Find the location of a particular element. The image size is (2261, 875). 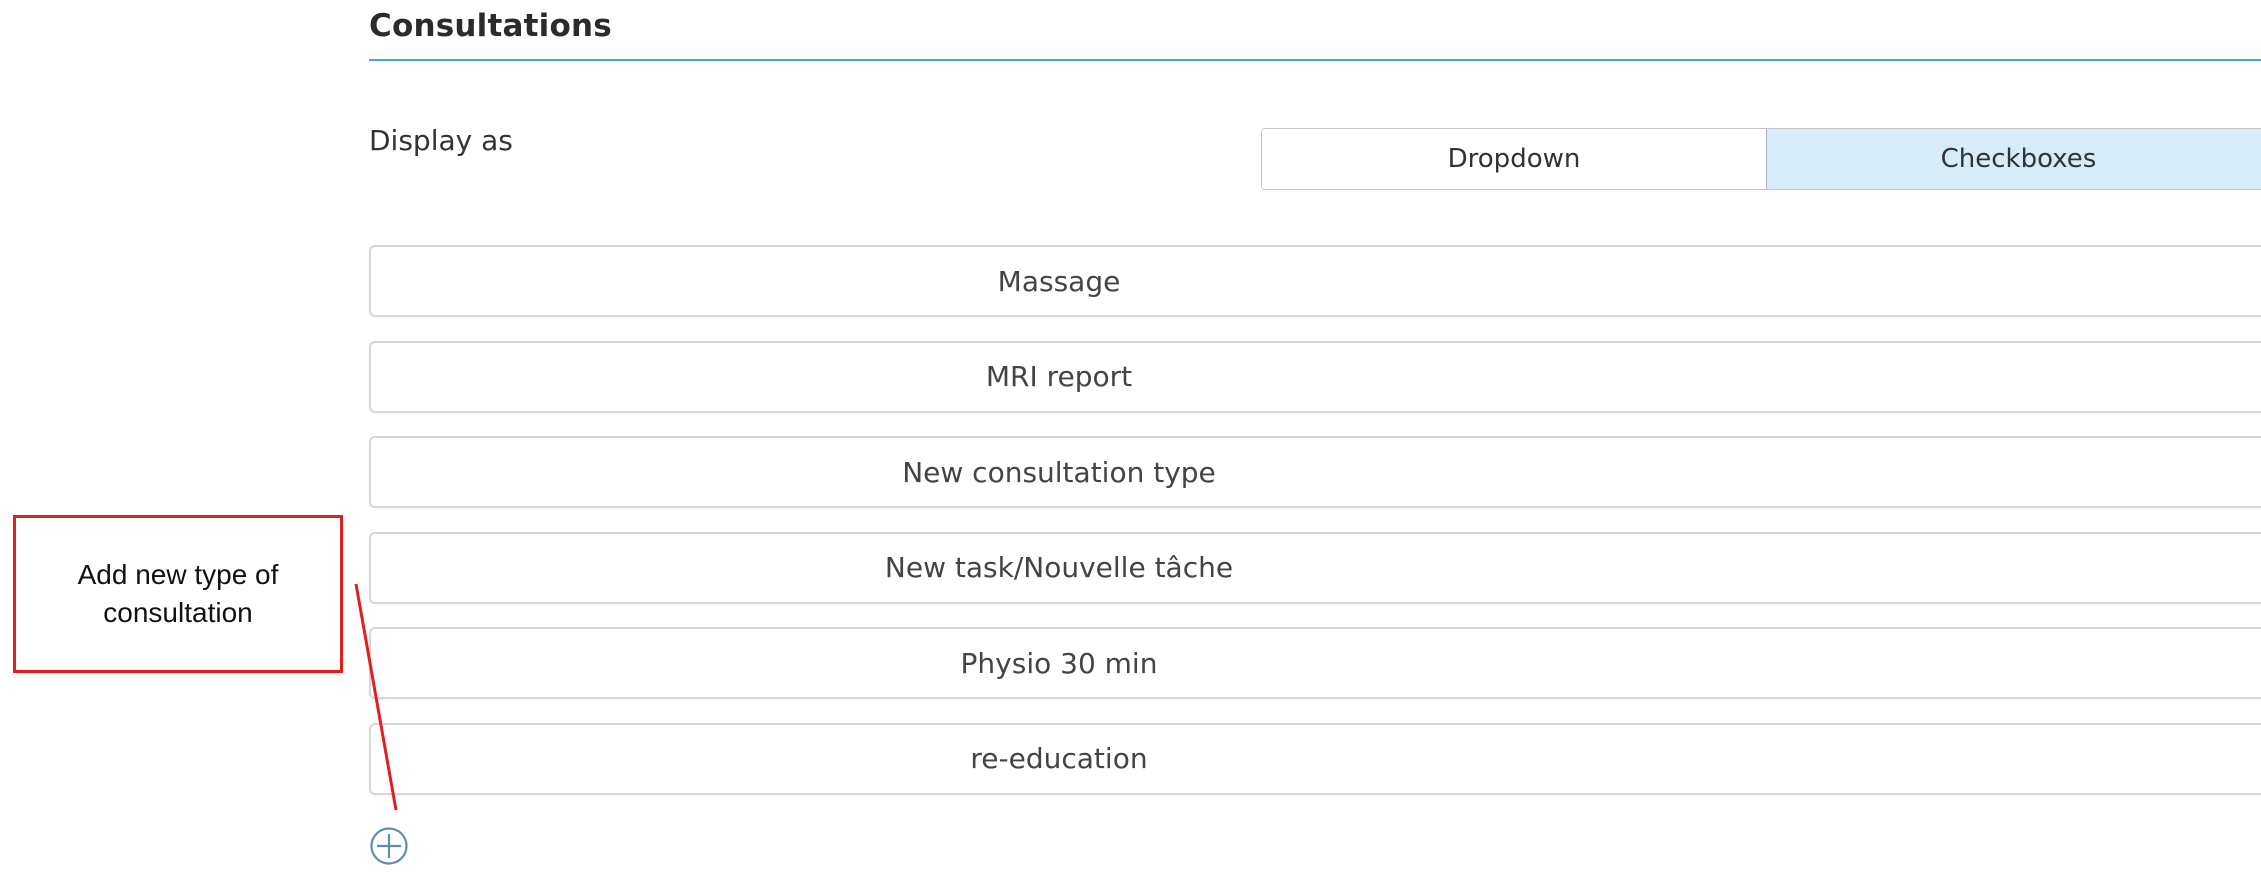

dropdown-option-button: Dropdown is located at coordinates (1514, 159).